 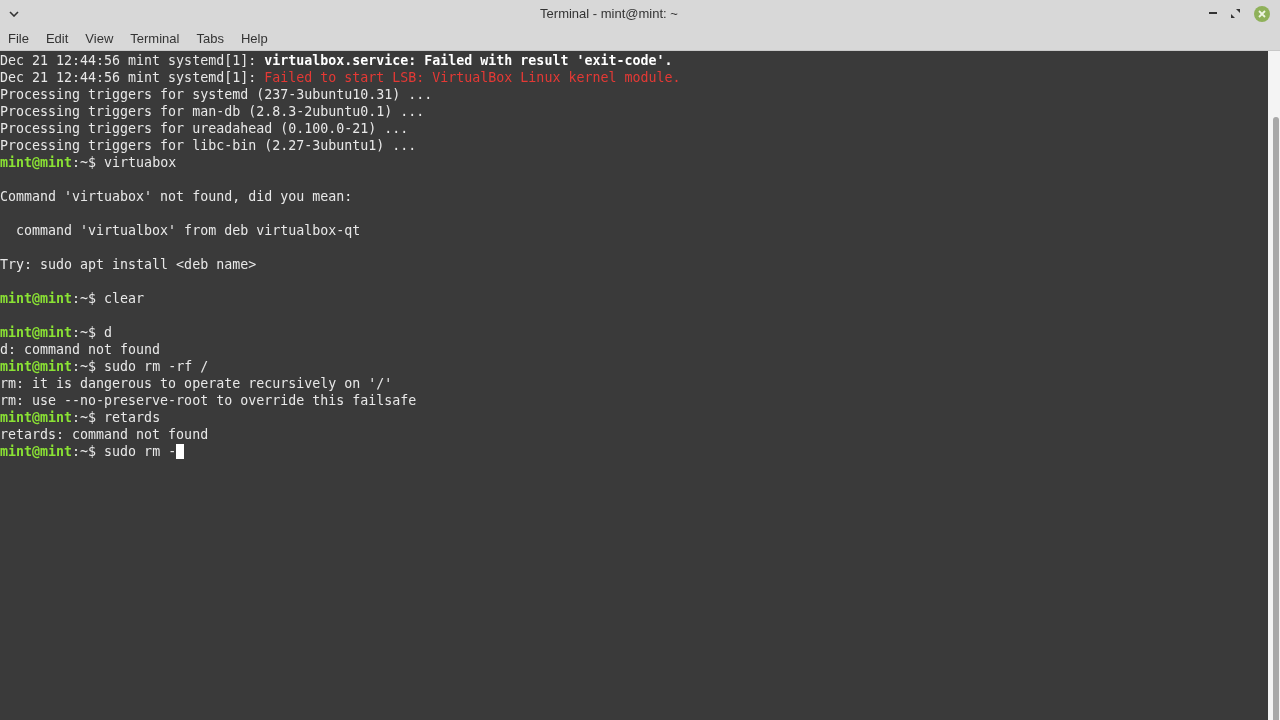 I want to click on minimize-icon, so click(x=1213, y=13).